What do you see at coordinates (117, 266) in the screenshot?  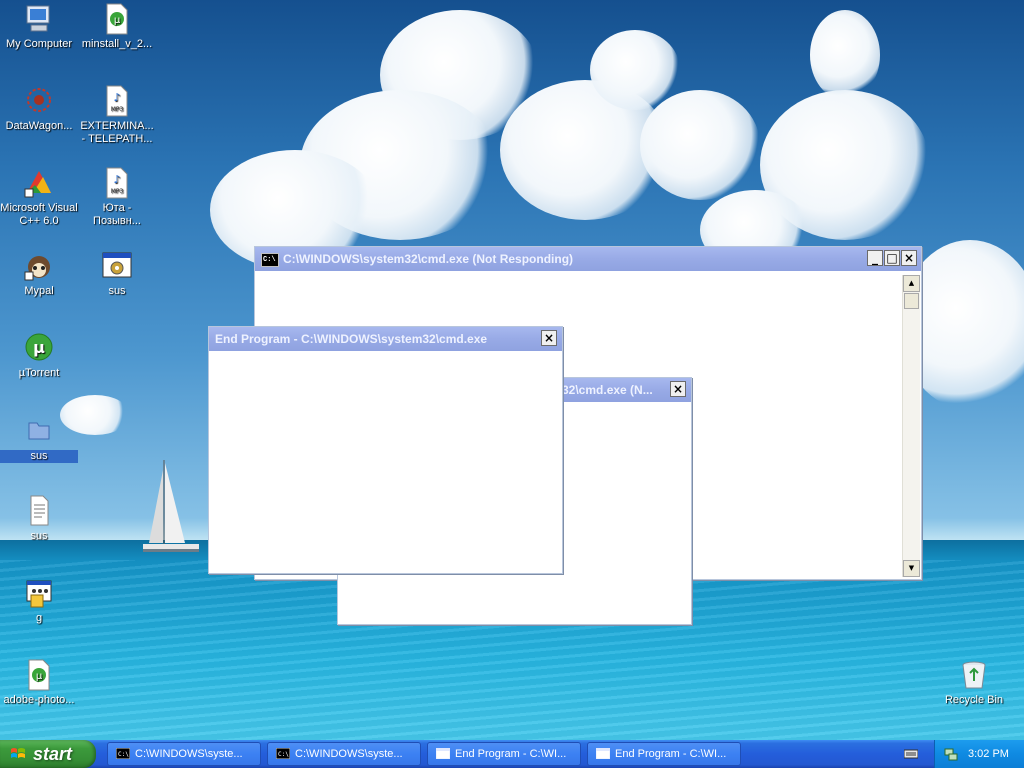 I see `application-icon` at bounding box center [117, 266].